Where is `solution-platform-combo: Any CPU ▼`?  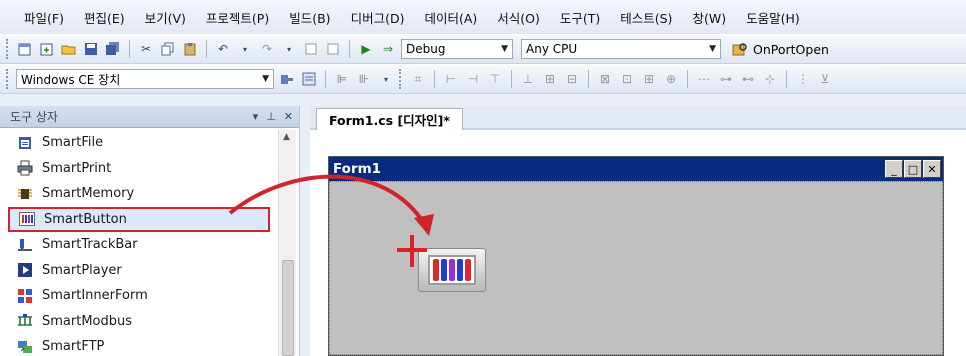
solution-platform-combo: Any CPU ▼ is located at coordinates (621, 49).